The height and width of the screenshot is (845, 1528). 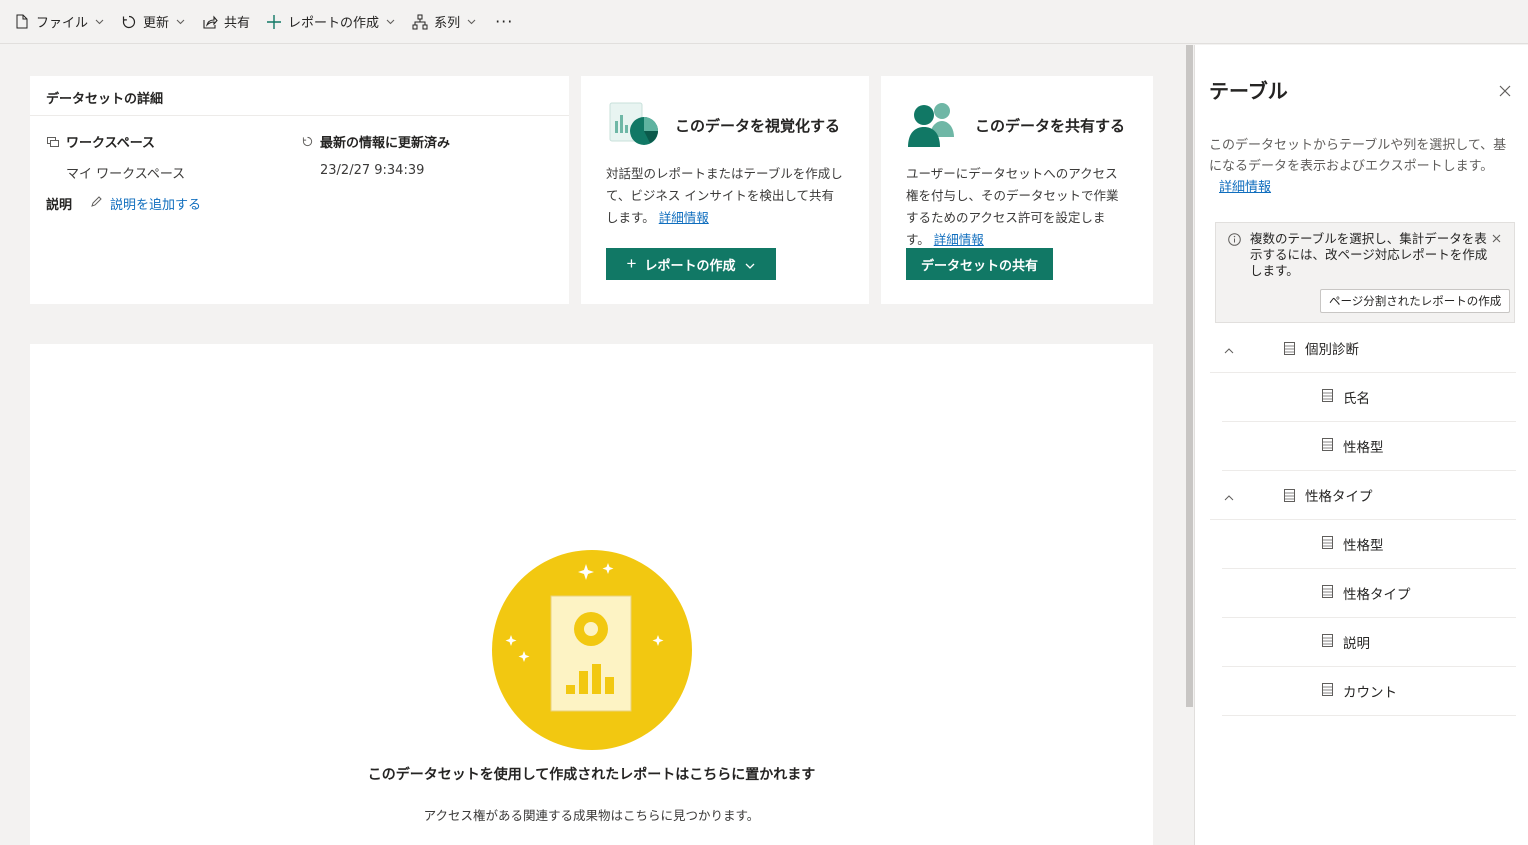 I want to click on file-menu-button: ファイル, so click(x=59, y=22).